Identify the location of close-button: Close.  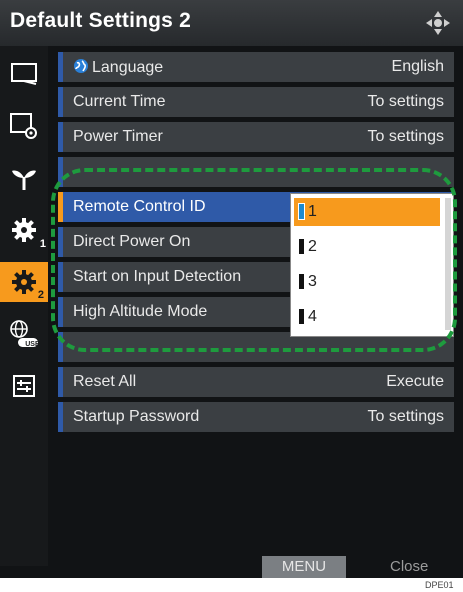
(409, 566).